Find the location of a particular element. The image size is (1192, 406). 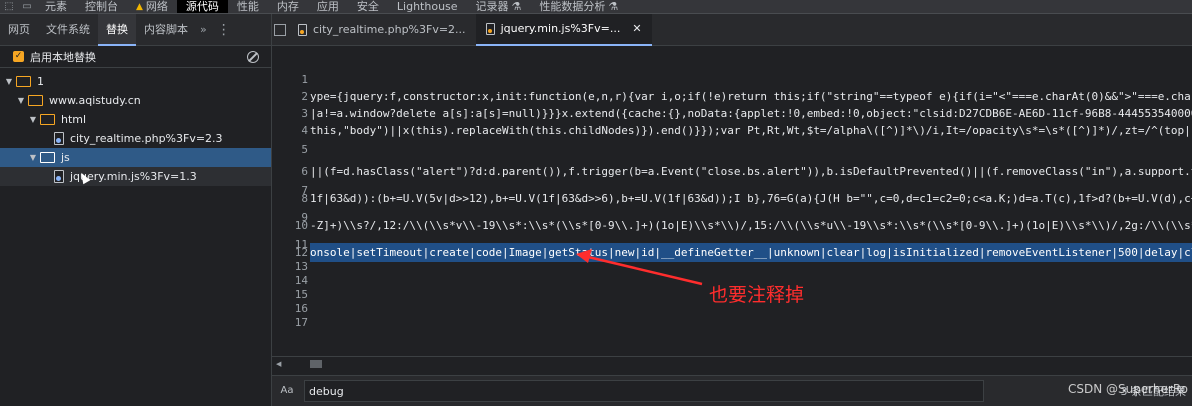

tab-label: 应用 is located at coordinates (327, 6).